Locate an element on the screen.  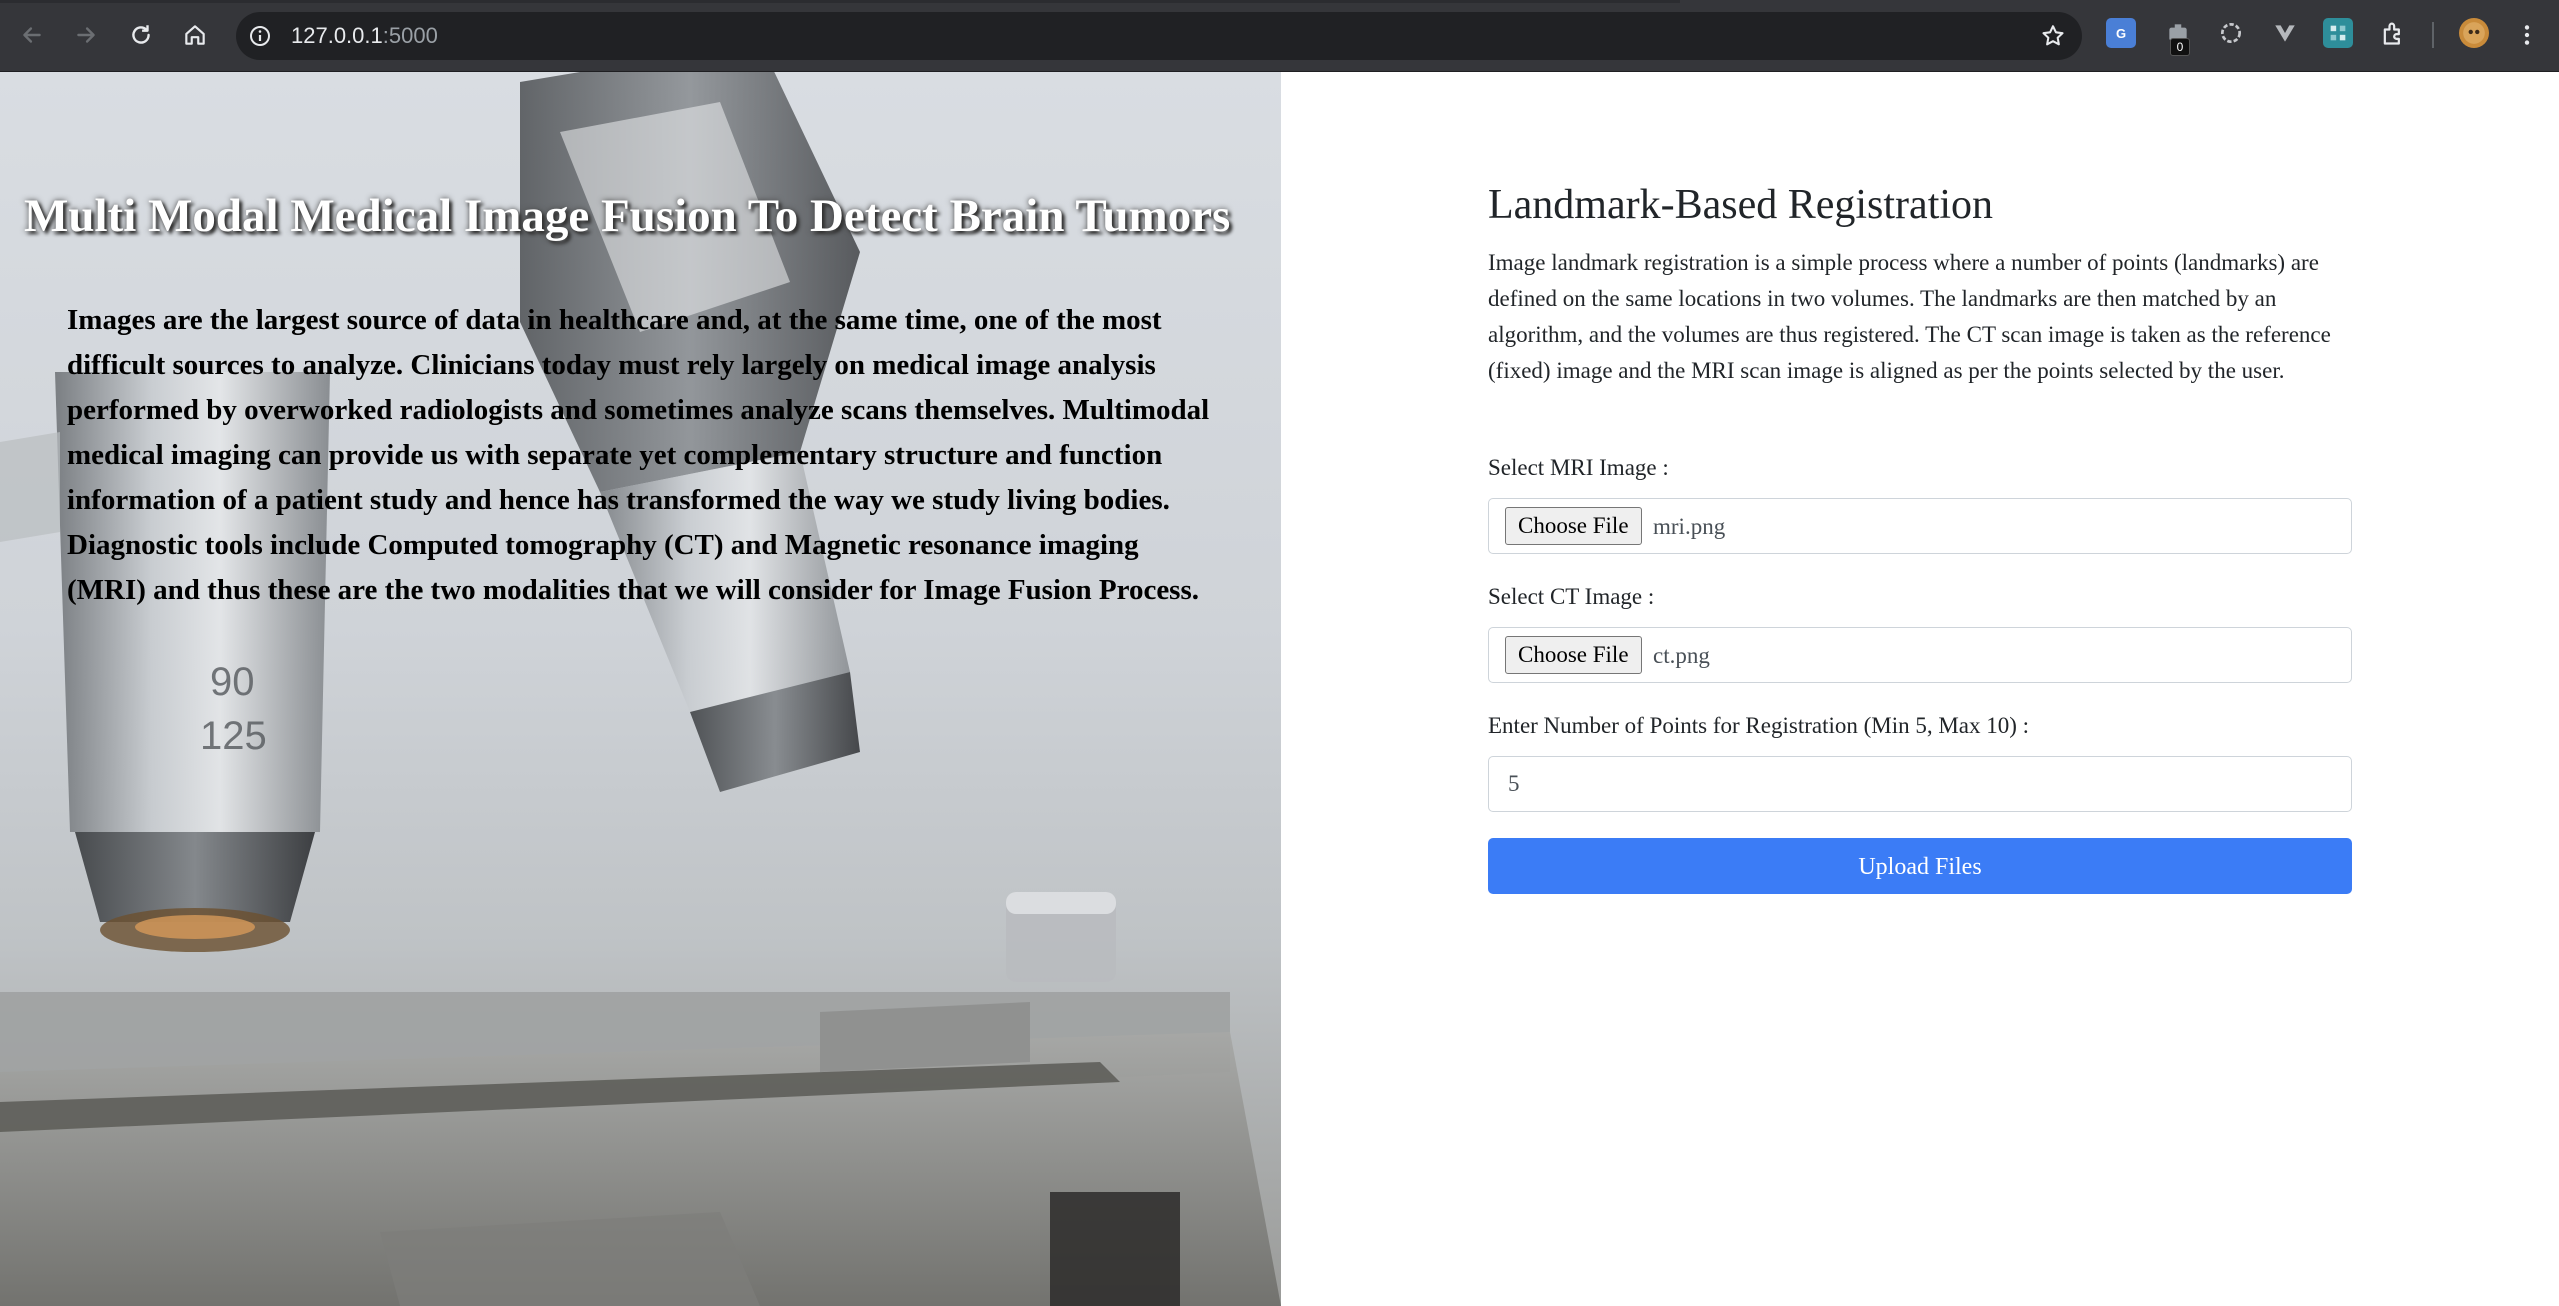
puzzle-piece-icon is located at coordinates (2391, 33).